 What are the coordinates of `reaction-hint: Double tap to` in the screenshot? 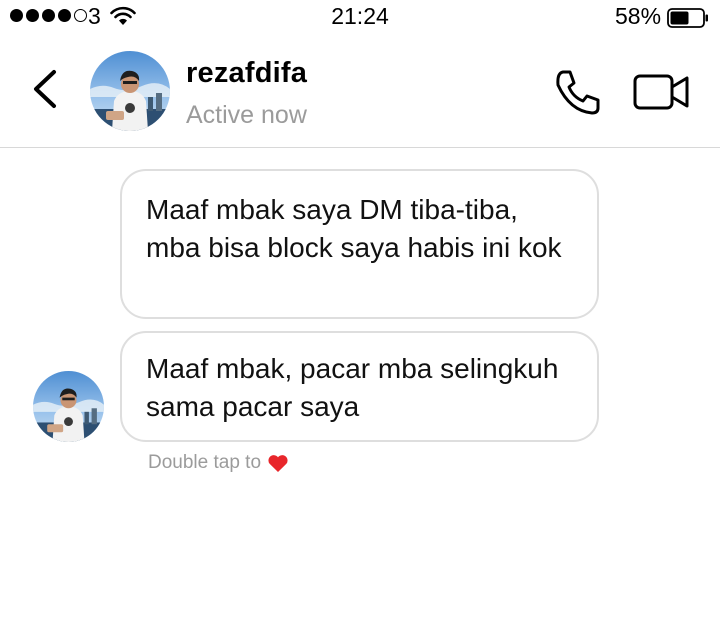 It's located at (218, 463).